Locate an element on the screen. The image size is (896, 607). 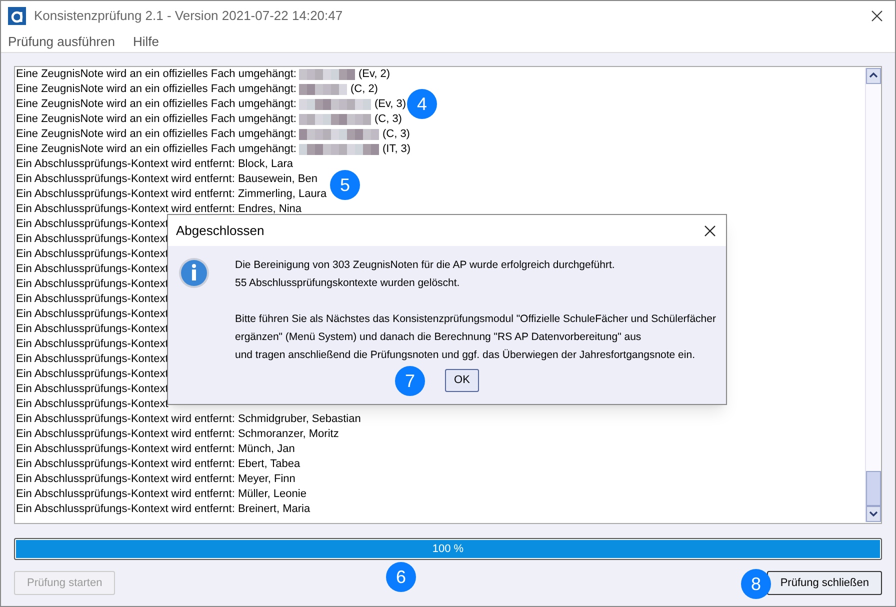
log-line: Ein Abschlussprüfungs-Kontext wird entfernt: Breinert, Maria is located at coordinates (163, 510).